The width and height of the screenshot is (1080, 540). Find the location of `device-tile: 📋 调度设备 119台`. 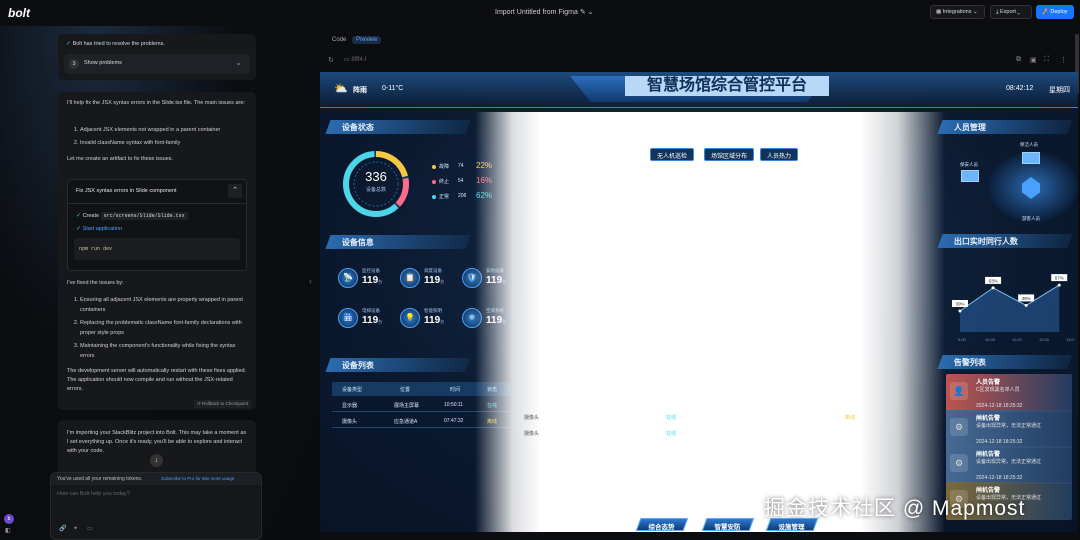

device-tile: 📋 调度设备 119台 is located at coordinates (430, 280).